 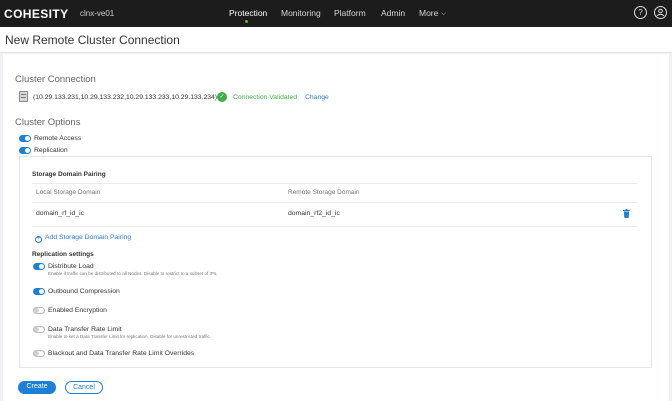 What do you see at coordinates (248, 13) in the screenshot?
I see `nav-protection: Protection` at bounding box center [248, 13].